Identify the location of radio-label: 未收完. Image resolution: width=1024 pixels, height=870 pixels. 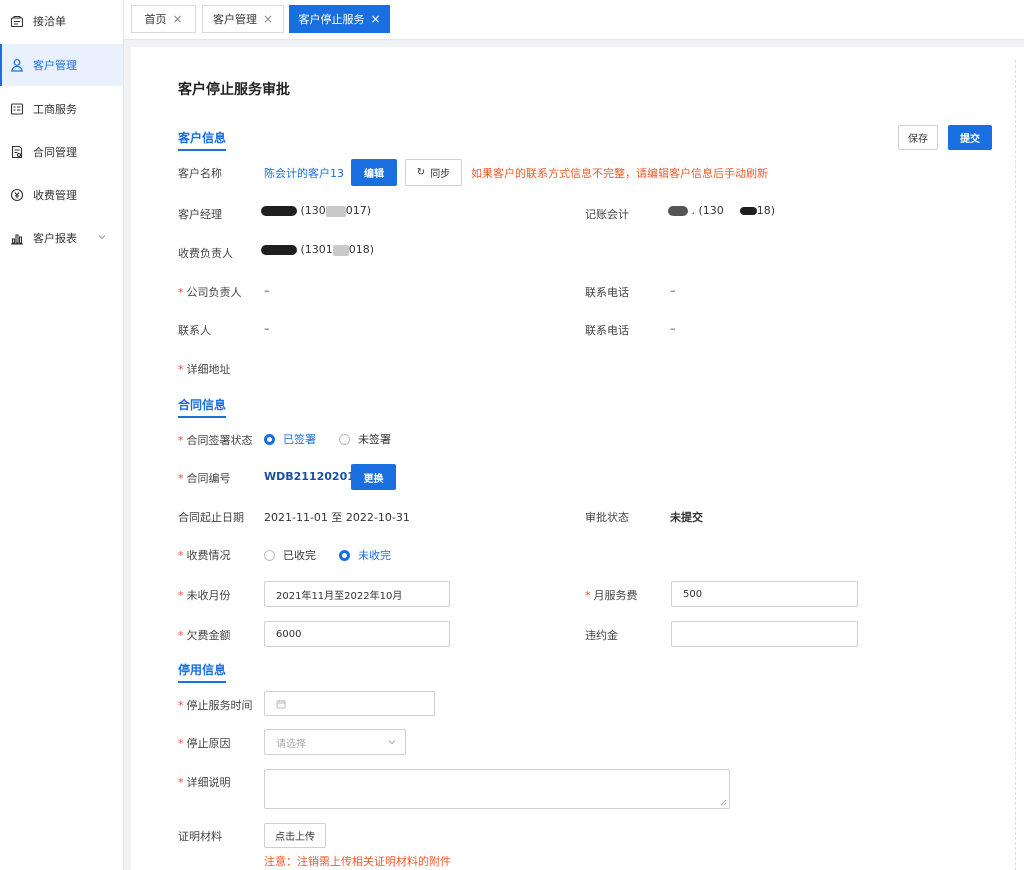
(374, 555).